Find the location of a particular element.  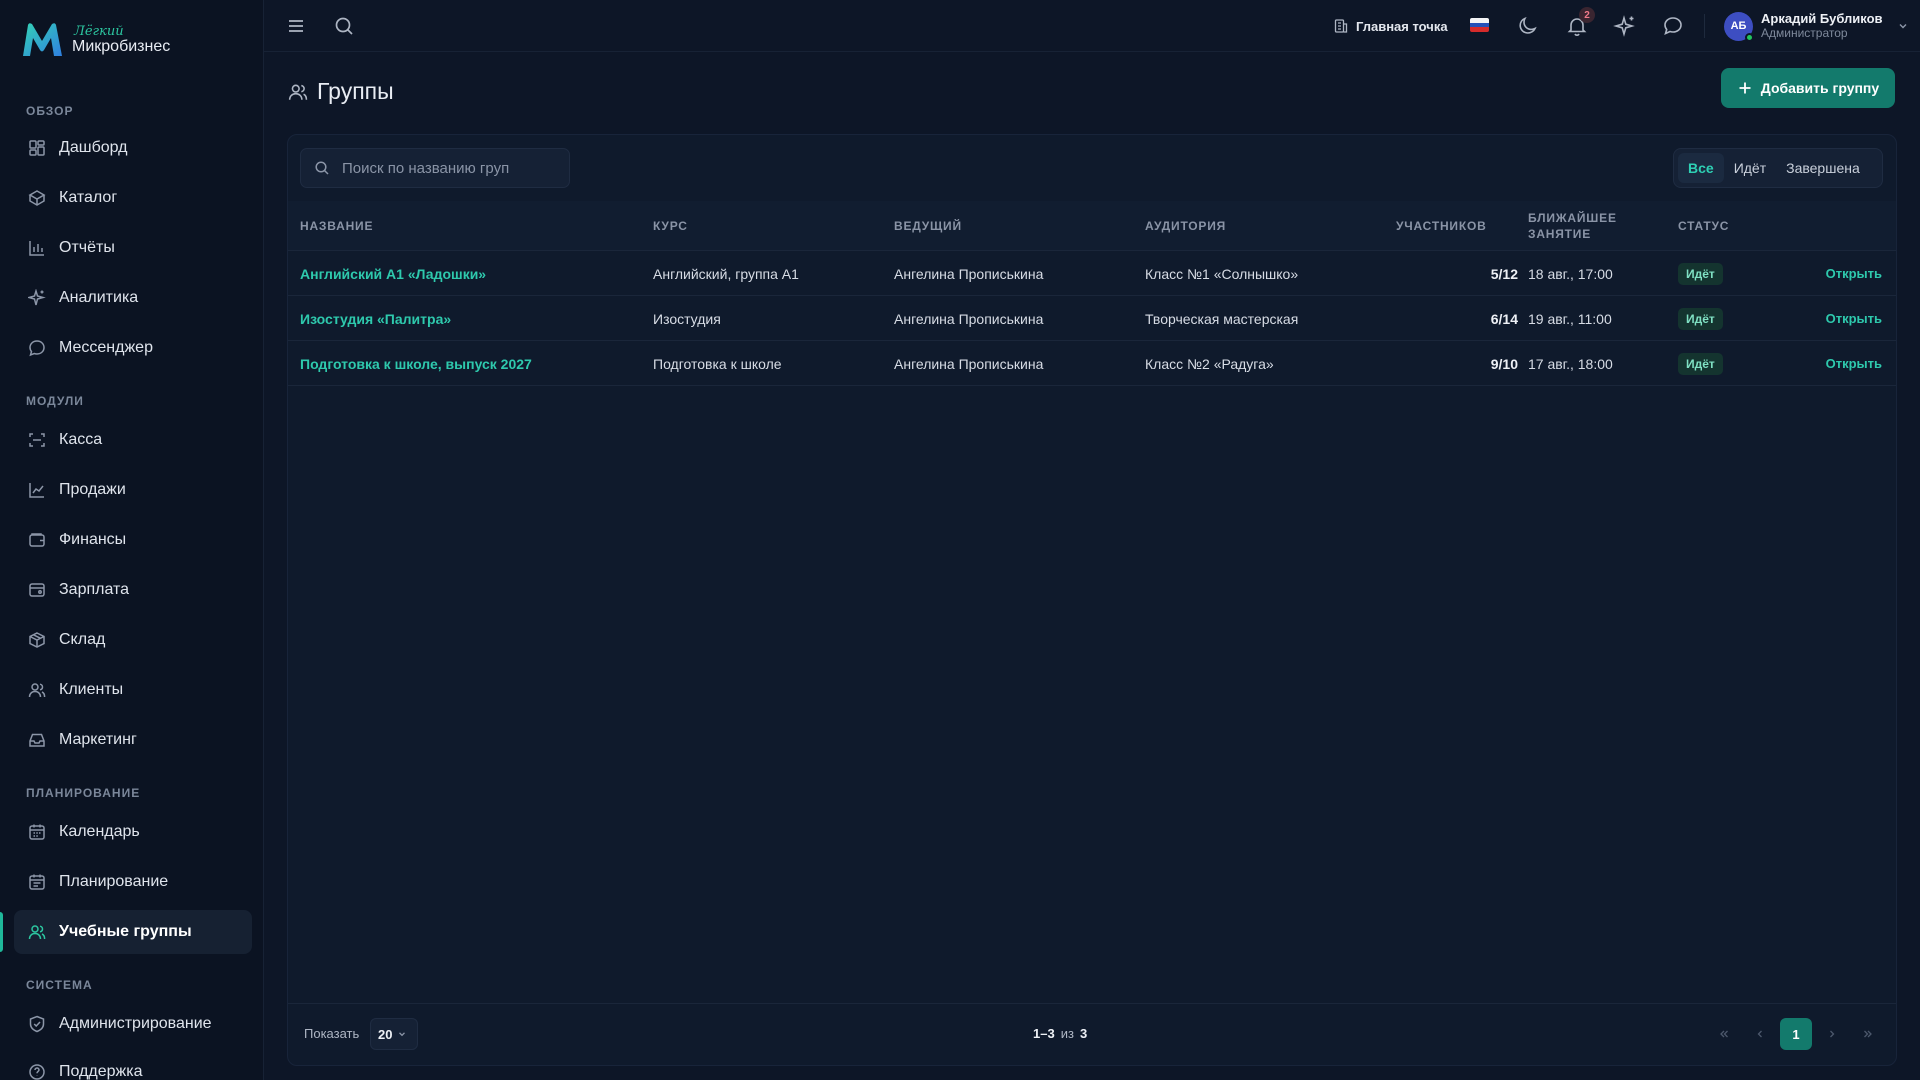

chevron-left-icon is located at coordinates (1759, 1034).